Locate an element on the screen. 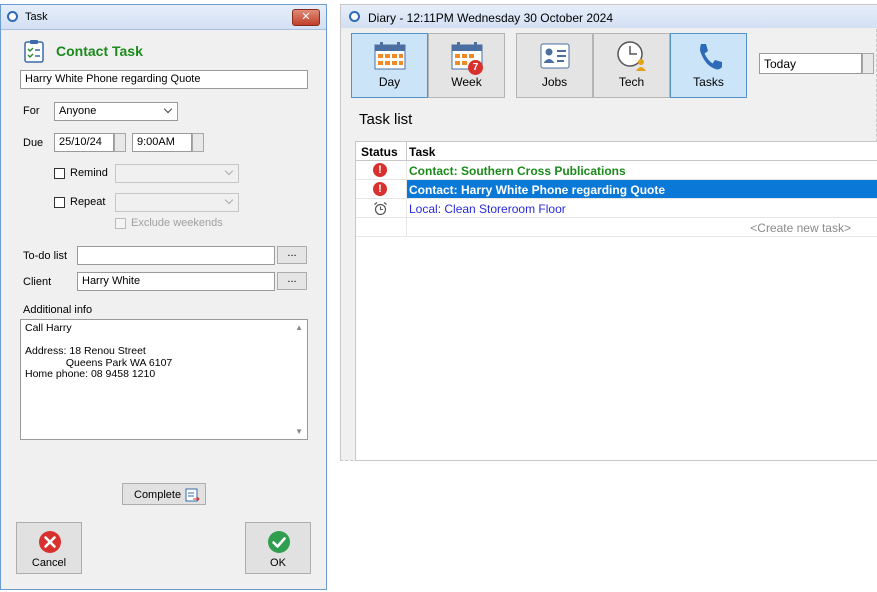  close-button: ✕ is located at coordinates (306, 17).